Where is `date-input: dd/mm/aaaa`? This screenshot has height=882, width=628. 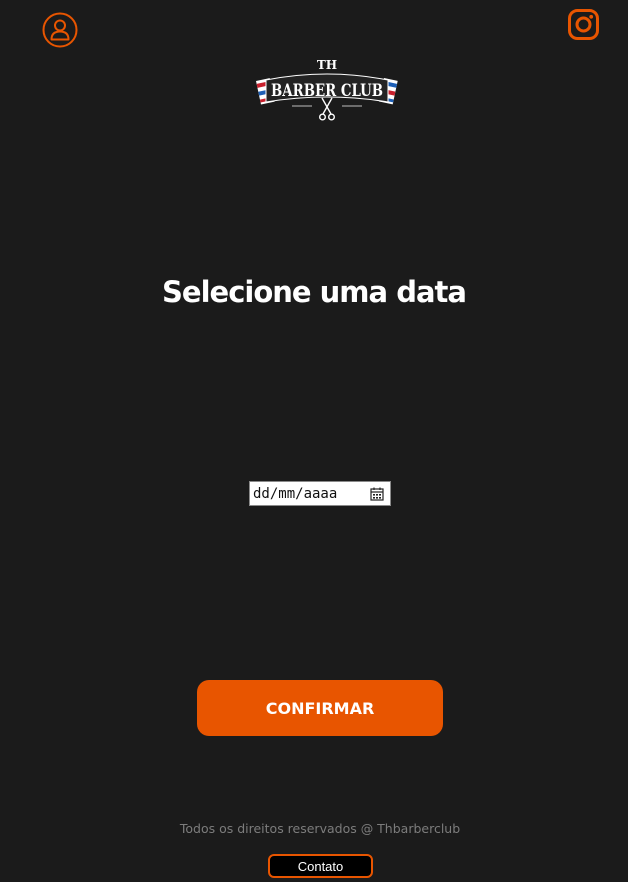
date-input: dd/mm/aaaa is located at coordinates (320, 493).